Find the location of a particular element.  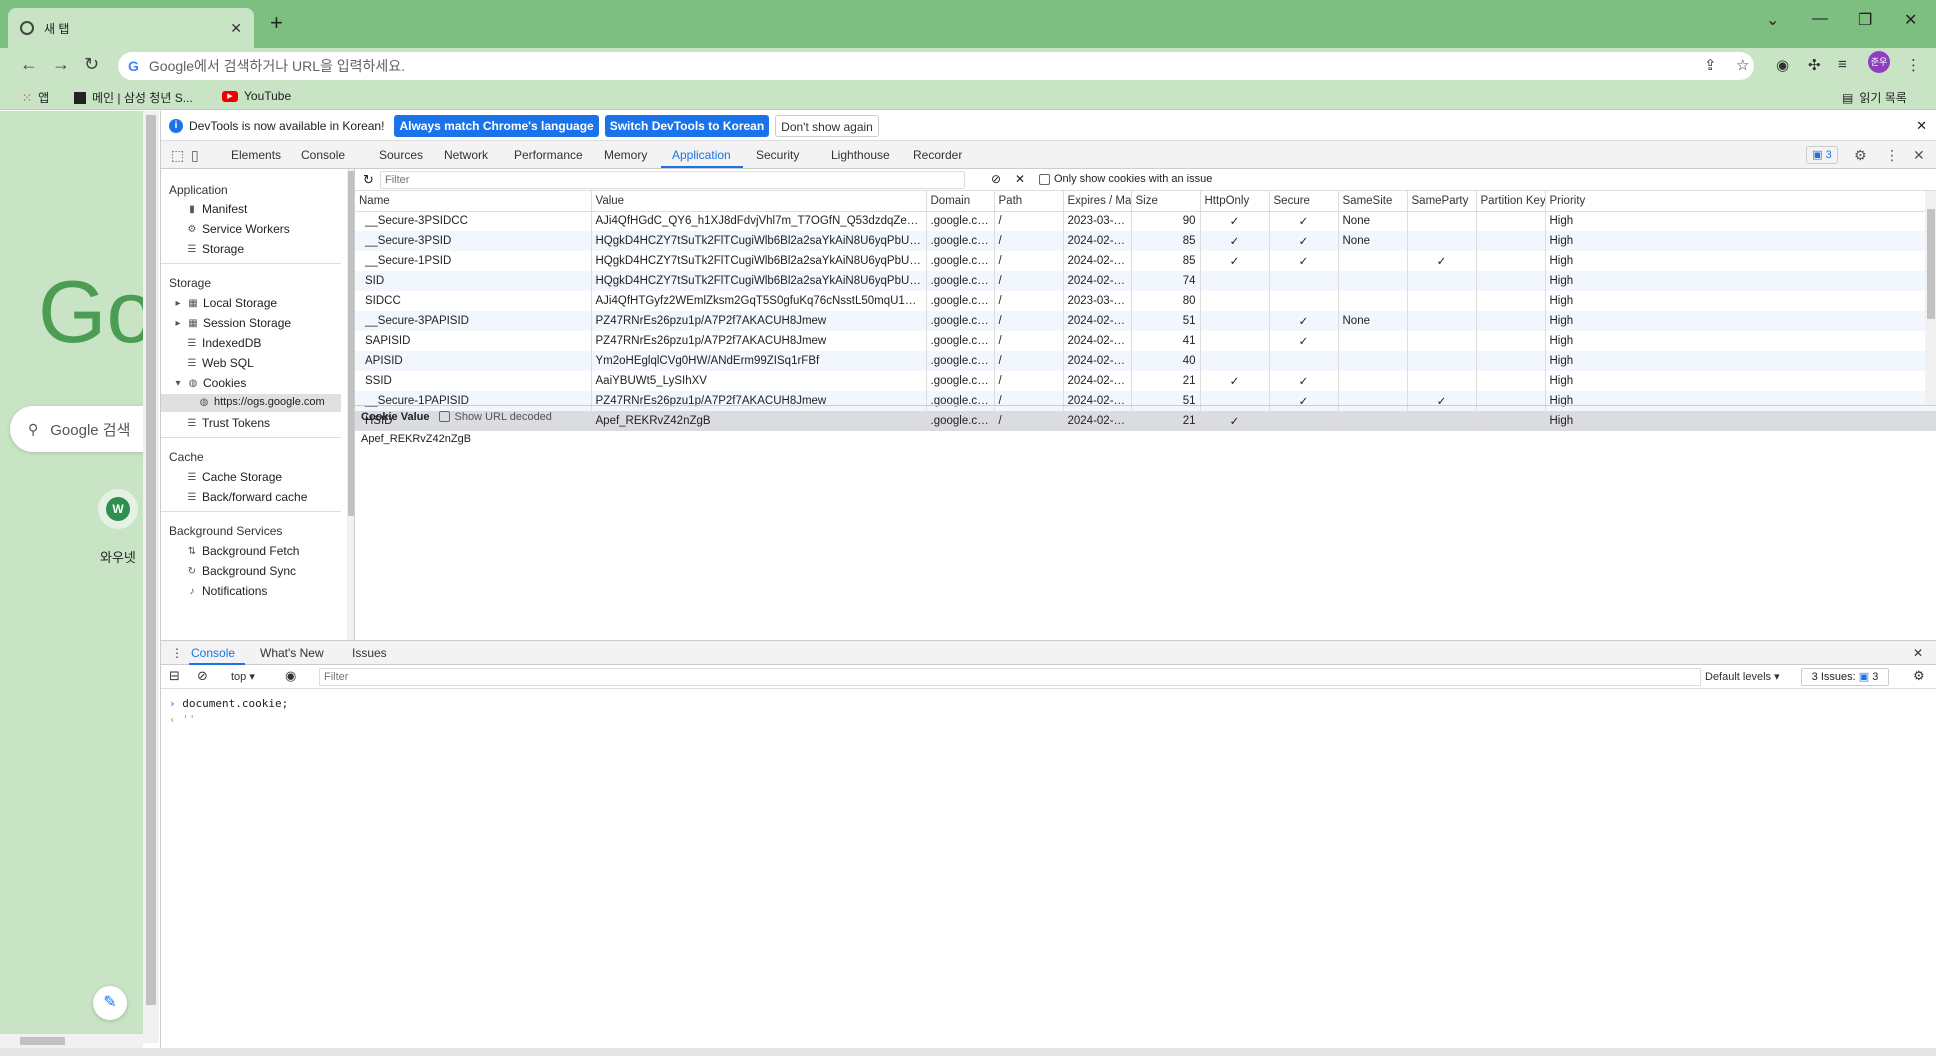

cookie-filter-input is located at coordinates (672, 180).